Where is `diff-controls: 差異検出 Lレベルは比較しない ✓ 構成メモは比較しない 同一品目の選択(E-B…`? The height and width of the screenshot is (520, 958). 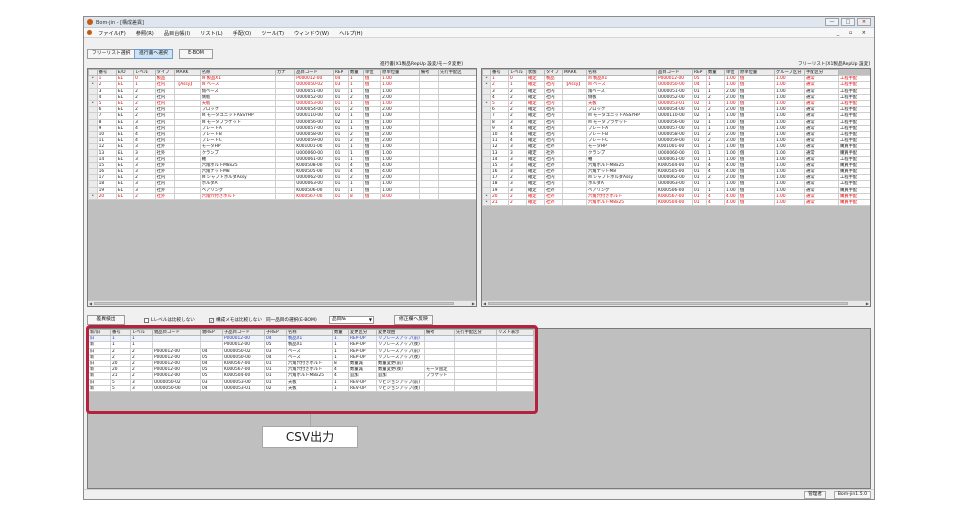
diff-controls: 差異検出 Lレベルは比較しない ✓ 構成メモは比較しない 同一品目の選択(E-B… is located at coordinates (479, 321).